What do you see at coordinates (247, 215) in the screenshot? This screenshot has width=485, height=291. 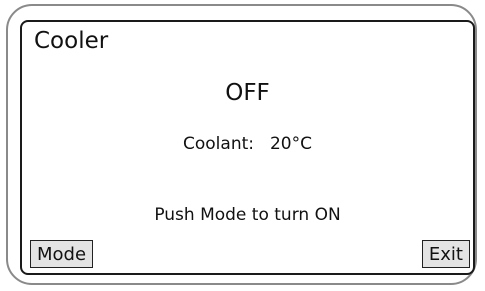 I see `instruction-text: Push Mode to turn ON` at bounding box center [247, 215].